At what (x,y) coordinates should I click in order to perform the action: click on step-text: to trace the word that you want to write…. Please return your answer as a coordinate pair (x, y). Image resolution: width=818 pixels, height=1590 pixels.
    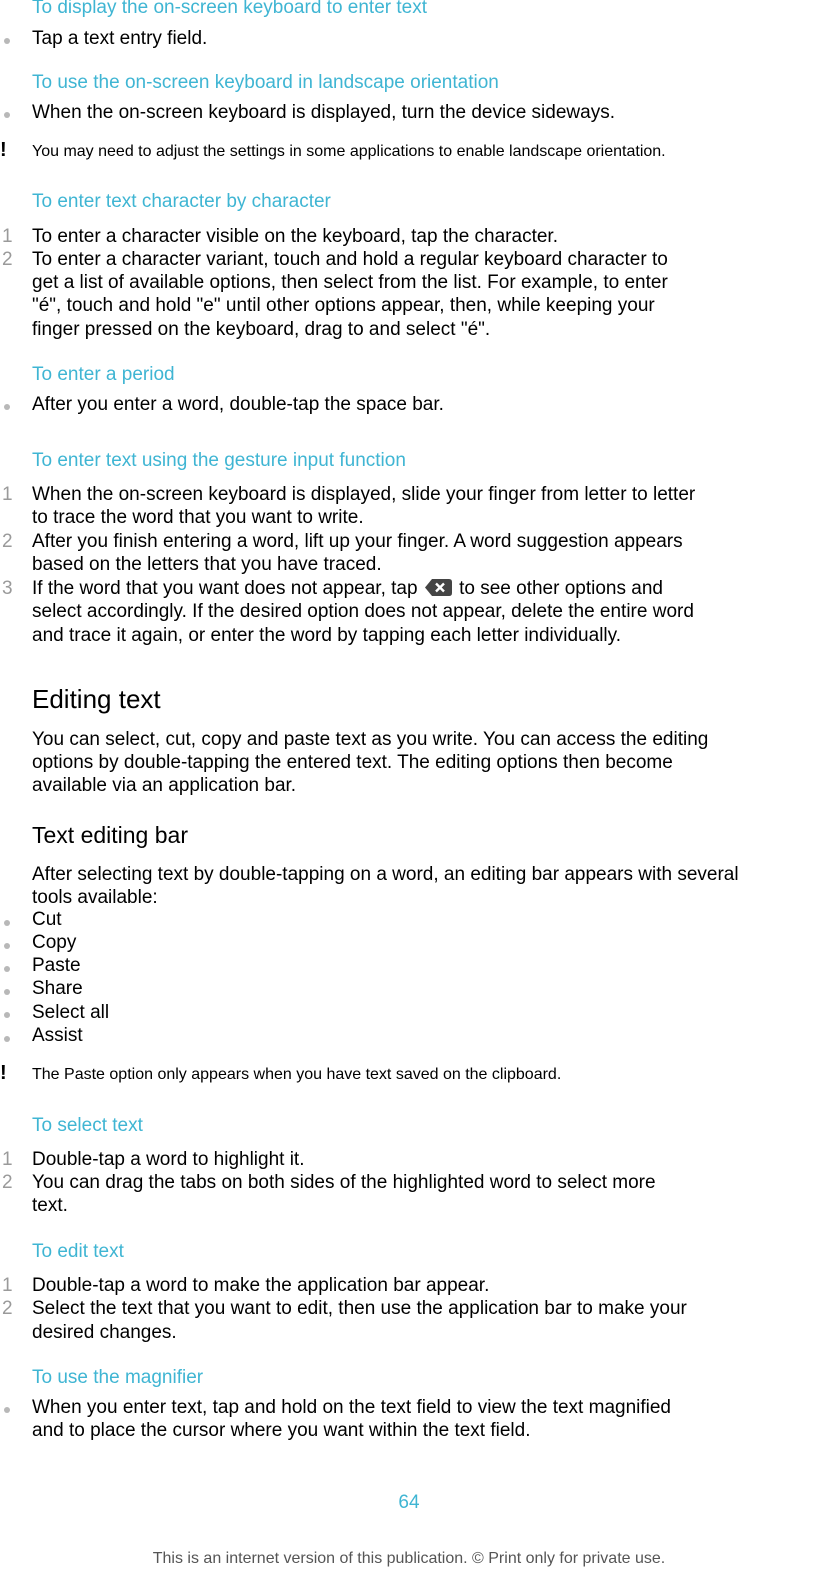
    Looking at the image, I should click on (198, 517).